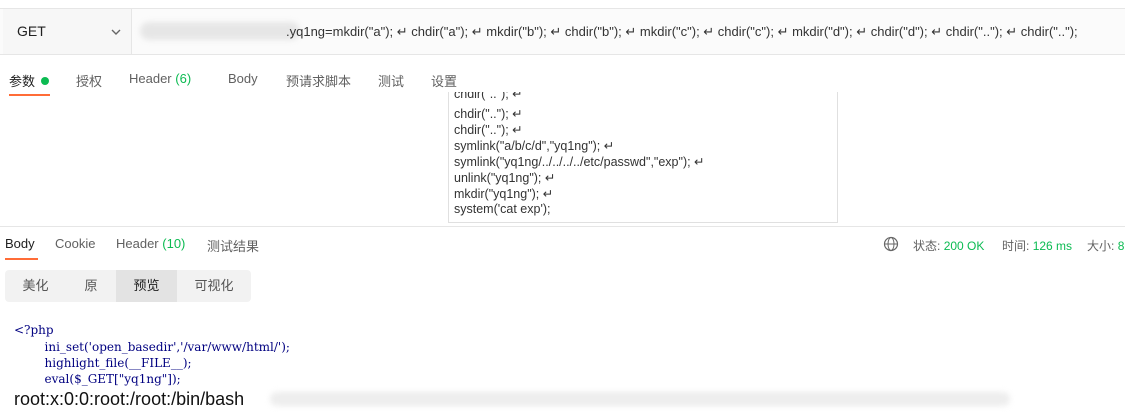 This screenshot has height=412, width=1125. I want to click on tab-tests: 测试, so click(391, 80).